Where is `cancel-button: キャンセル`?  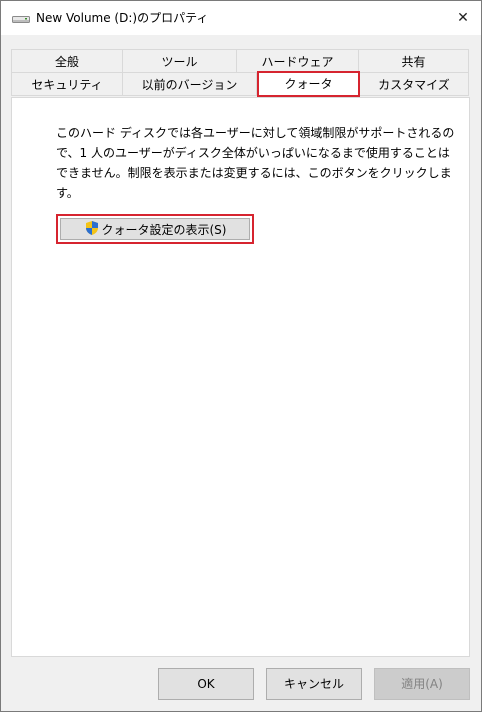
cancel-button: キャンセル is located at coordinates (314, 684).